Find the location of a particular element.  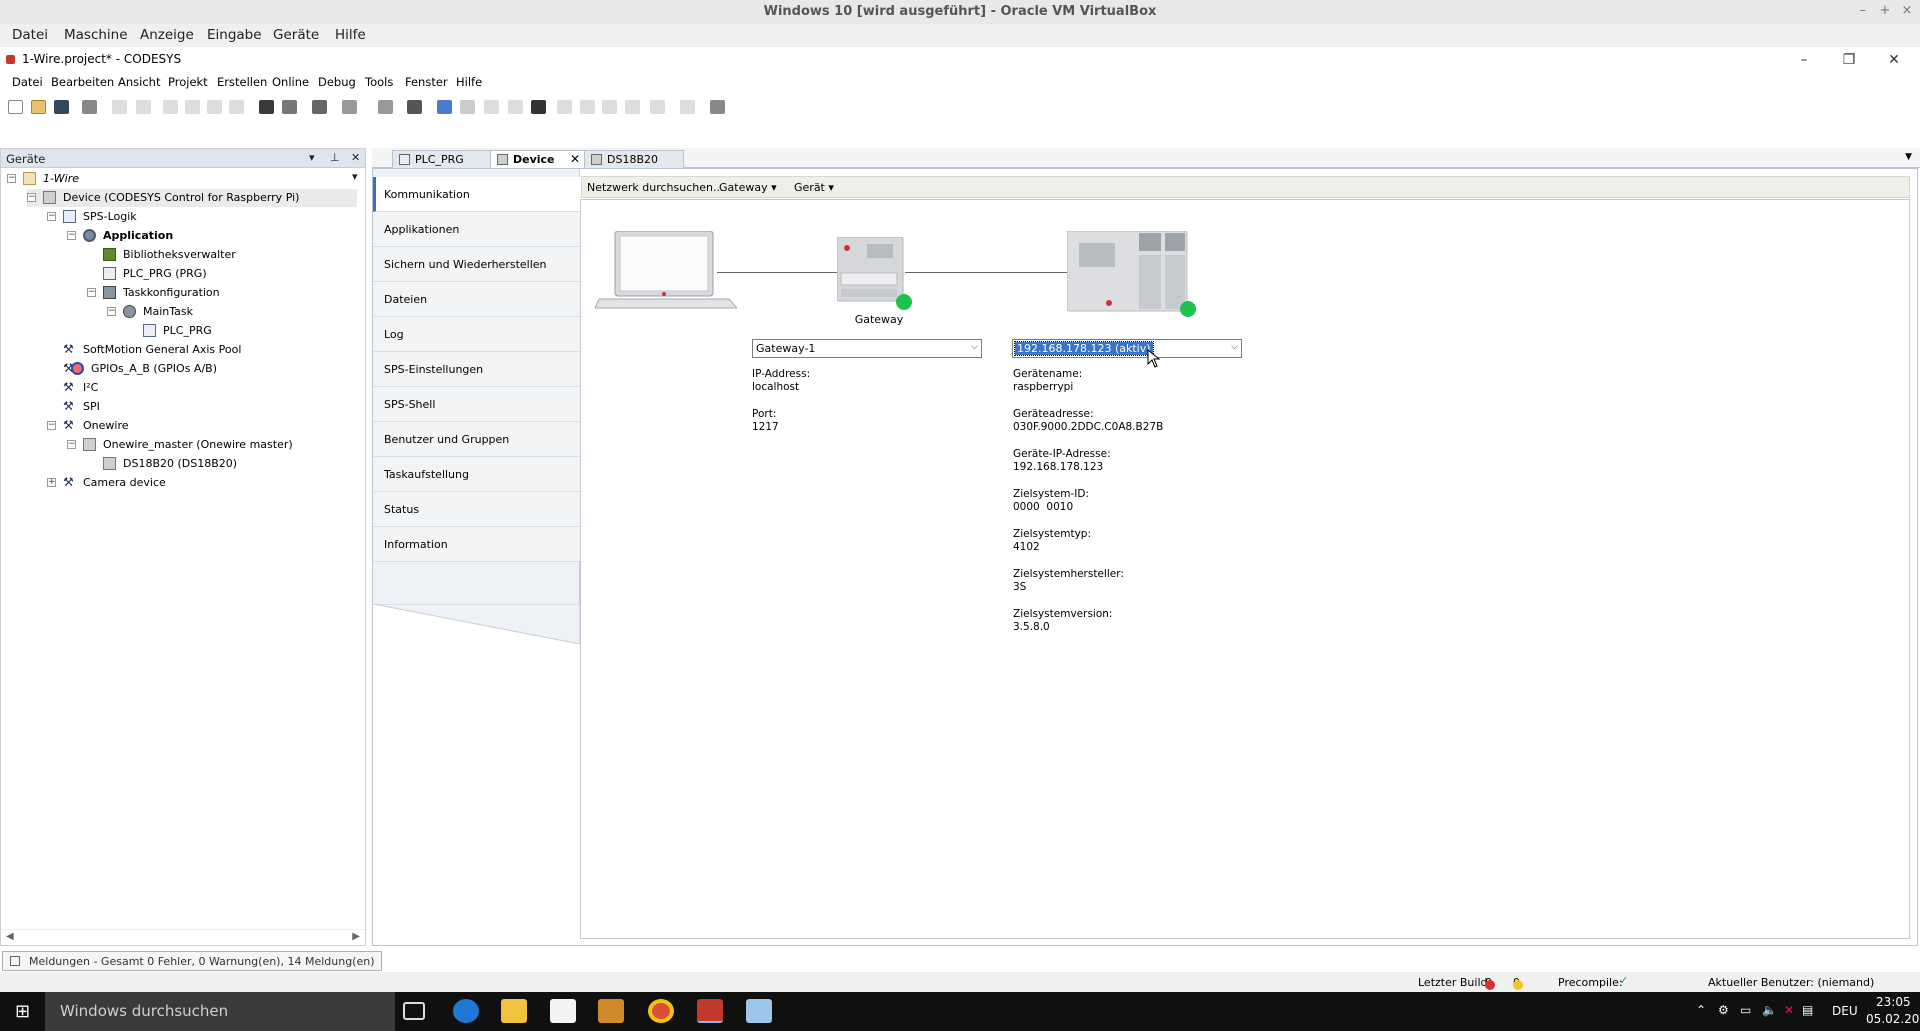

menu-hilfe: Hilfe is located at coordinates (469, 82).